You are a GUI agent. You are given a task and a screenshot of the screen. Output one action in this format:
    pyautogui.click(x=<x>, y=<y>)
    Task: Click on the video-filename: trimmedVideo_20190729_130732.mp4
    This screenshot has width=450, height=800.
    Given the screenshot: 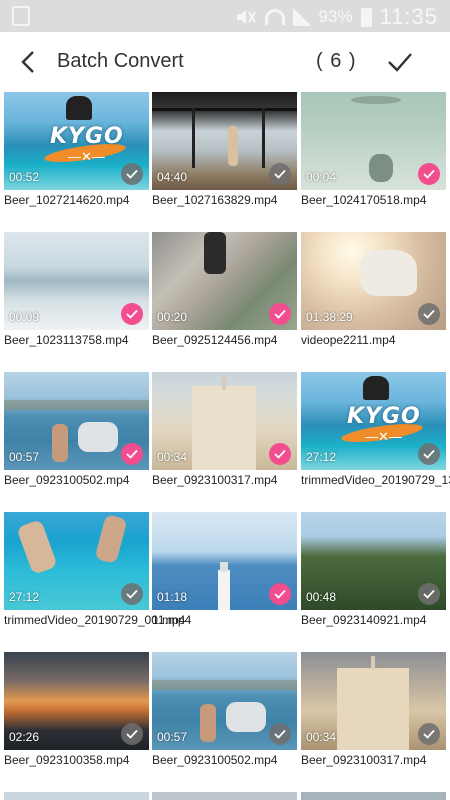 What is the action you would take?
    pyautogui.click(x=375, y=480)
    